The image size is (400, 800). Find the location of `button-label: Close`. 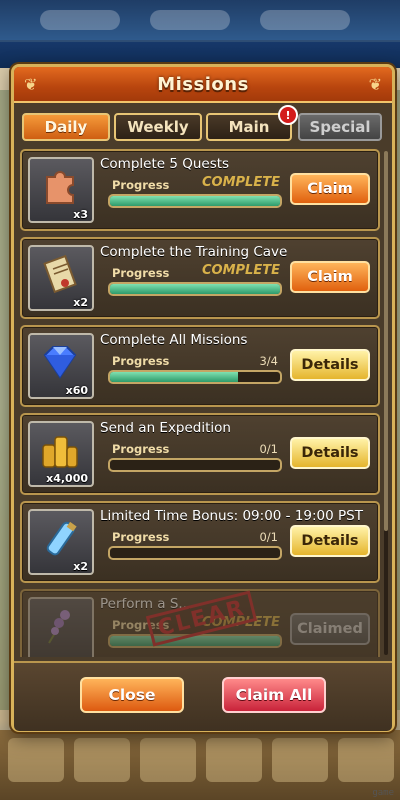

button-label: Close is located at coordinates (132, 695).